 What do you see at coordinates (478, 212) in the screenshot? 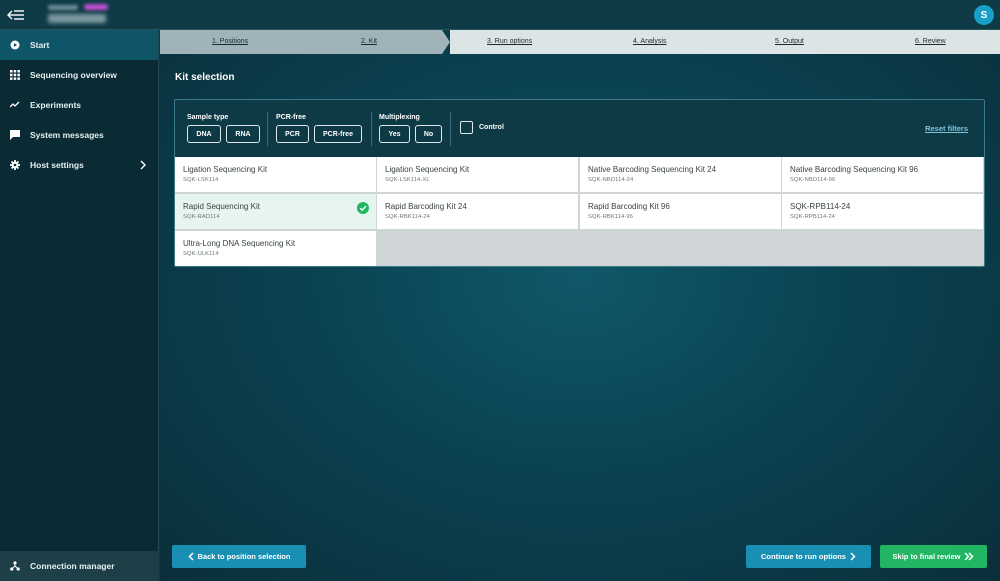
I see `kit-card: Rapid Barcoding Kit 24 SQK-RBK114-24` at bounding box center [478, 212].